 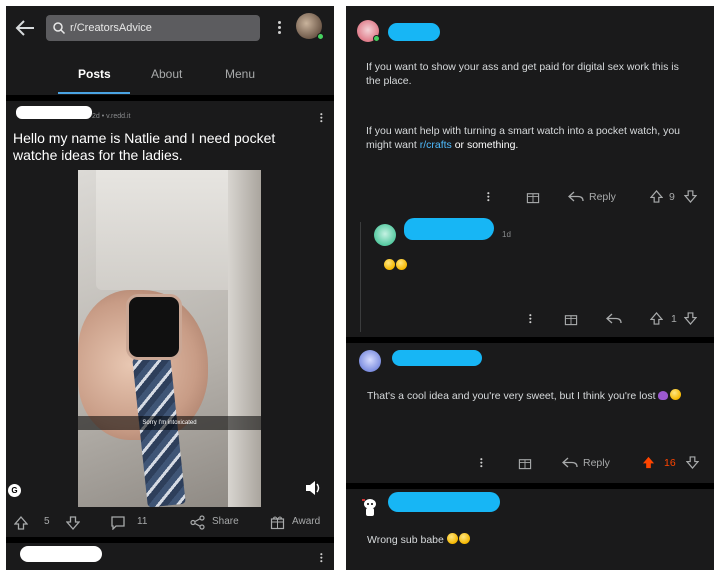 I want to click on tab-menu: Menu, so click(x=240, y=74).